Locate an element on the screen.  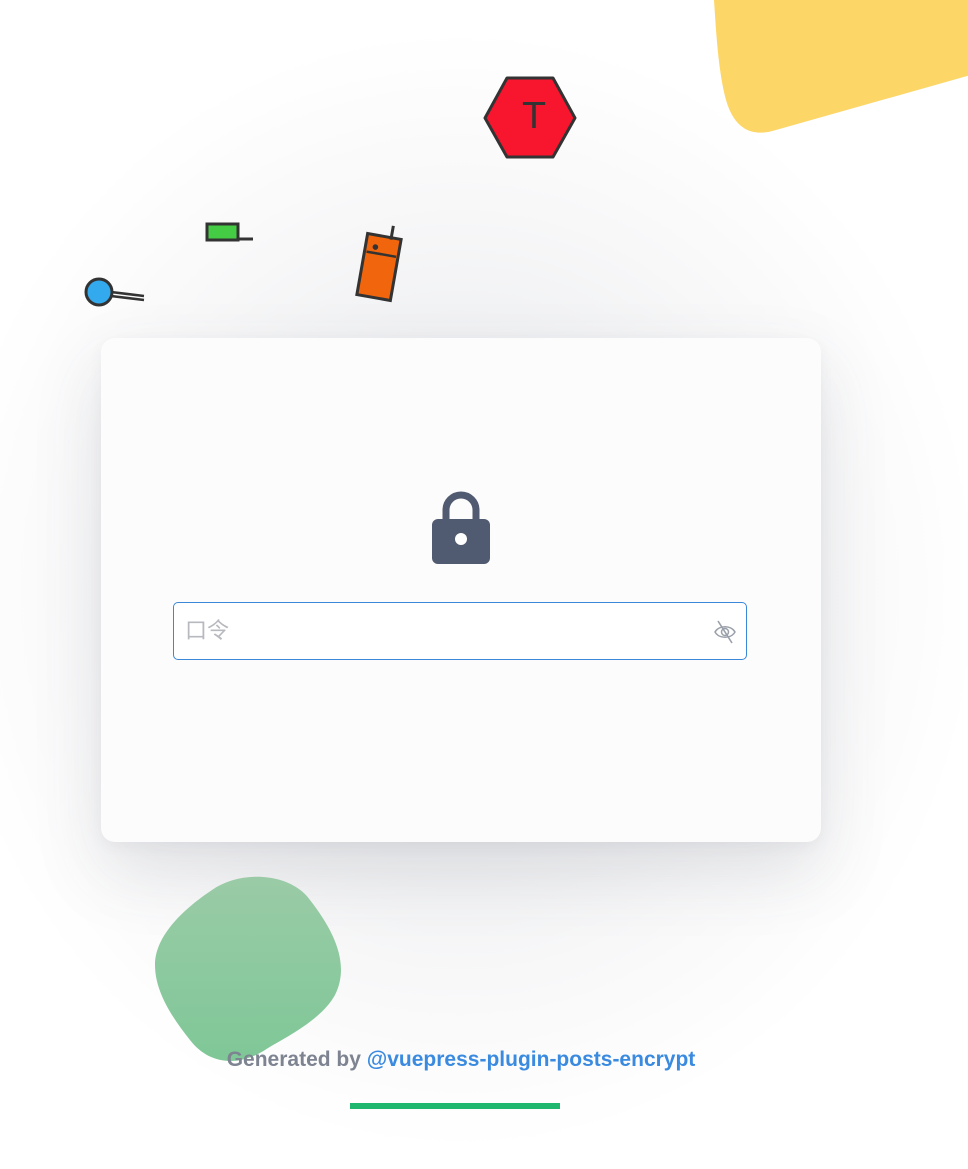
lock-icon is located at coordinates (461, 527).